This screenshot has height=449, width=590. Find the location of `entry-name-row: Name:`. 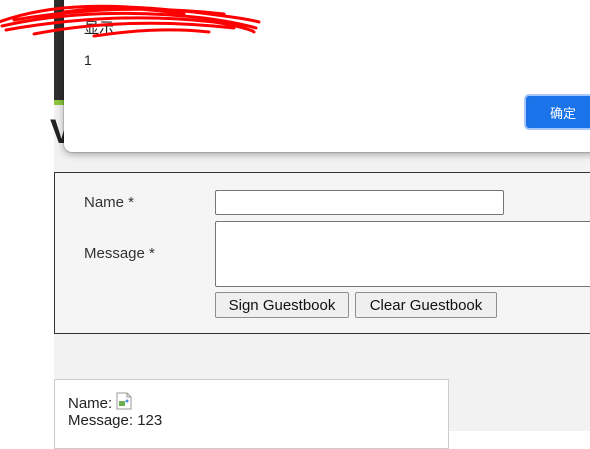

entry-name-row: Name: is located at coordinates (100, 402).